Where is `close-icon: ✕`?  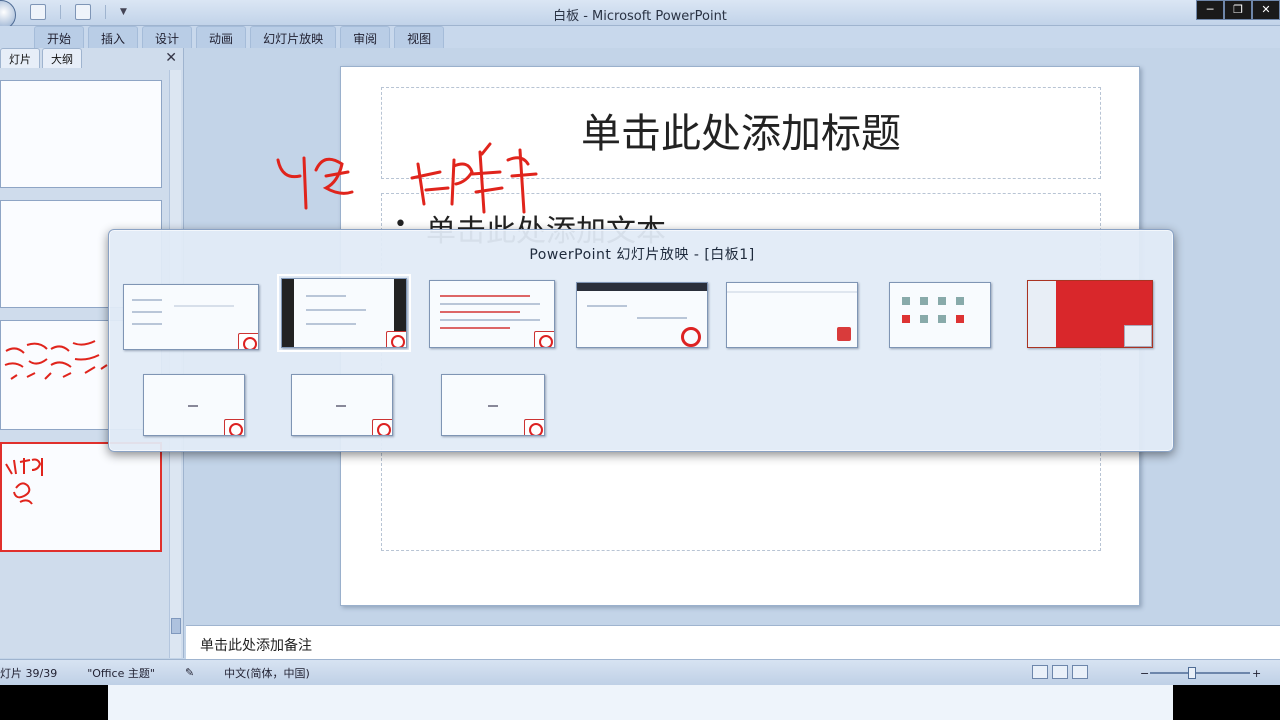 close-icon: ✕ is located at coordinates (171, 58).